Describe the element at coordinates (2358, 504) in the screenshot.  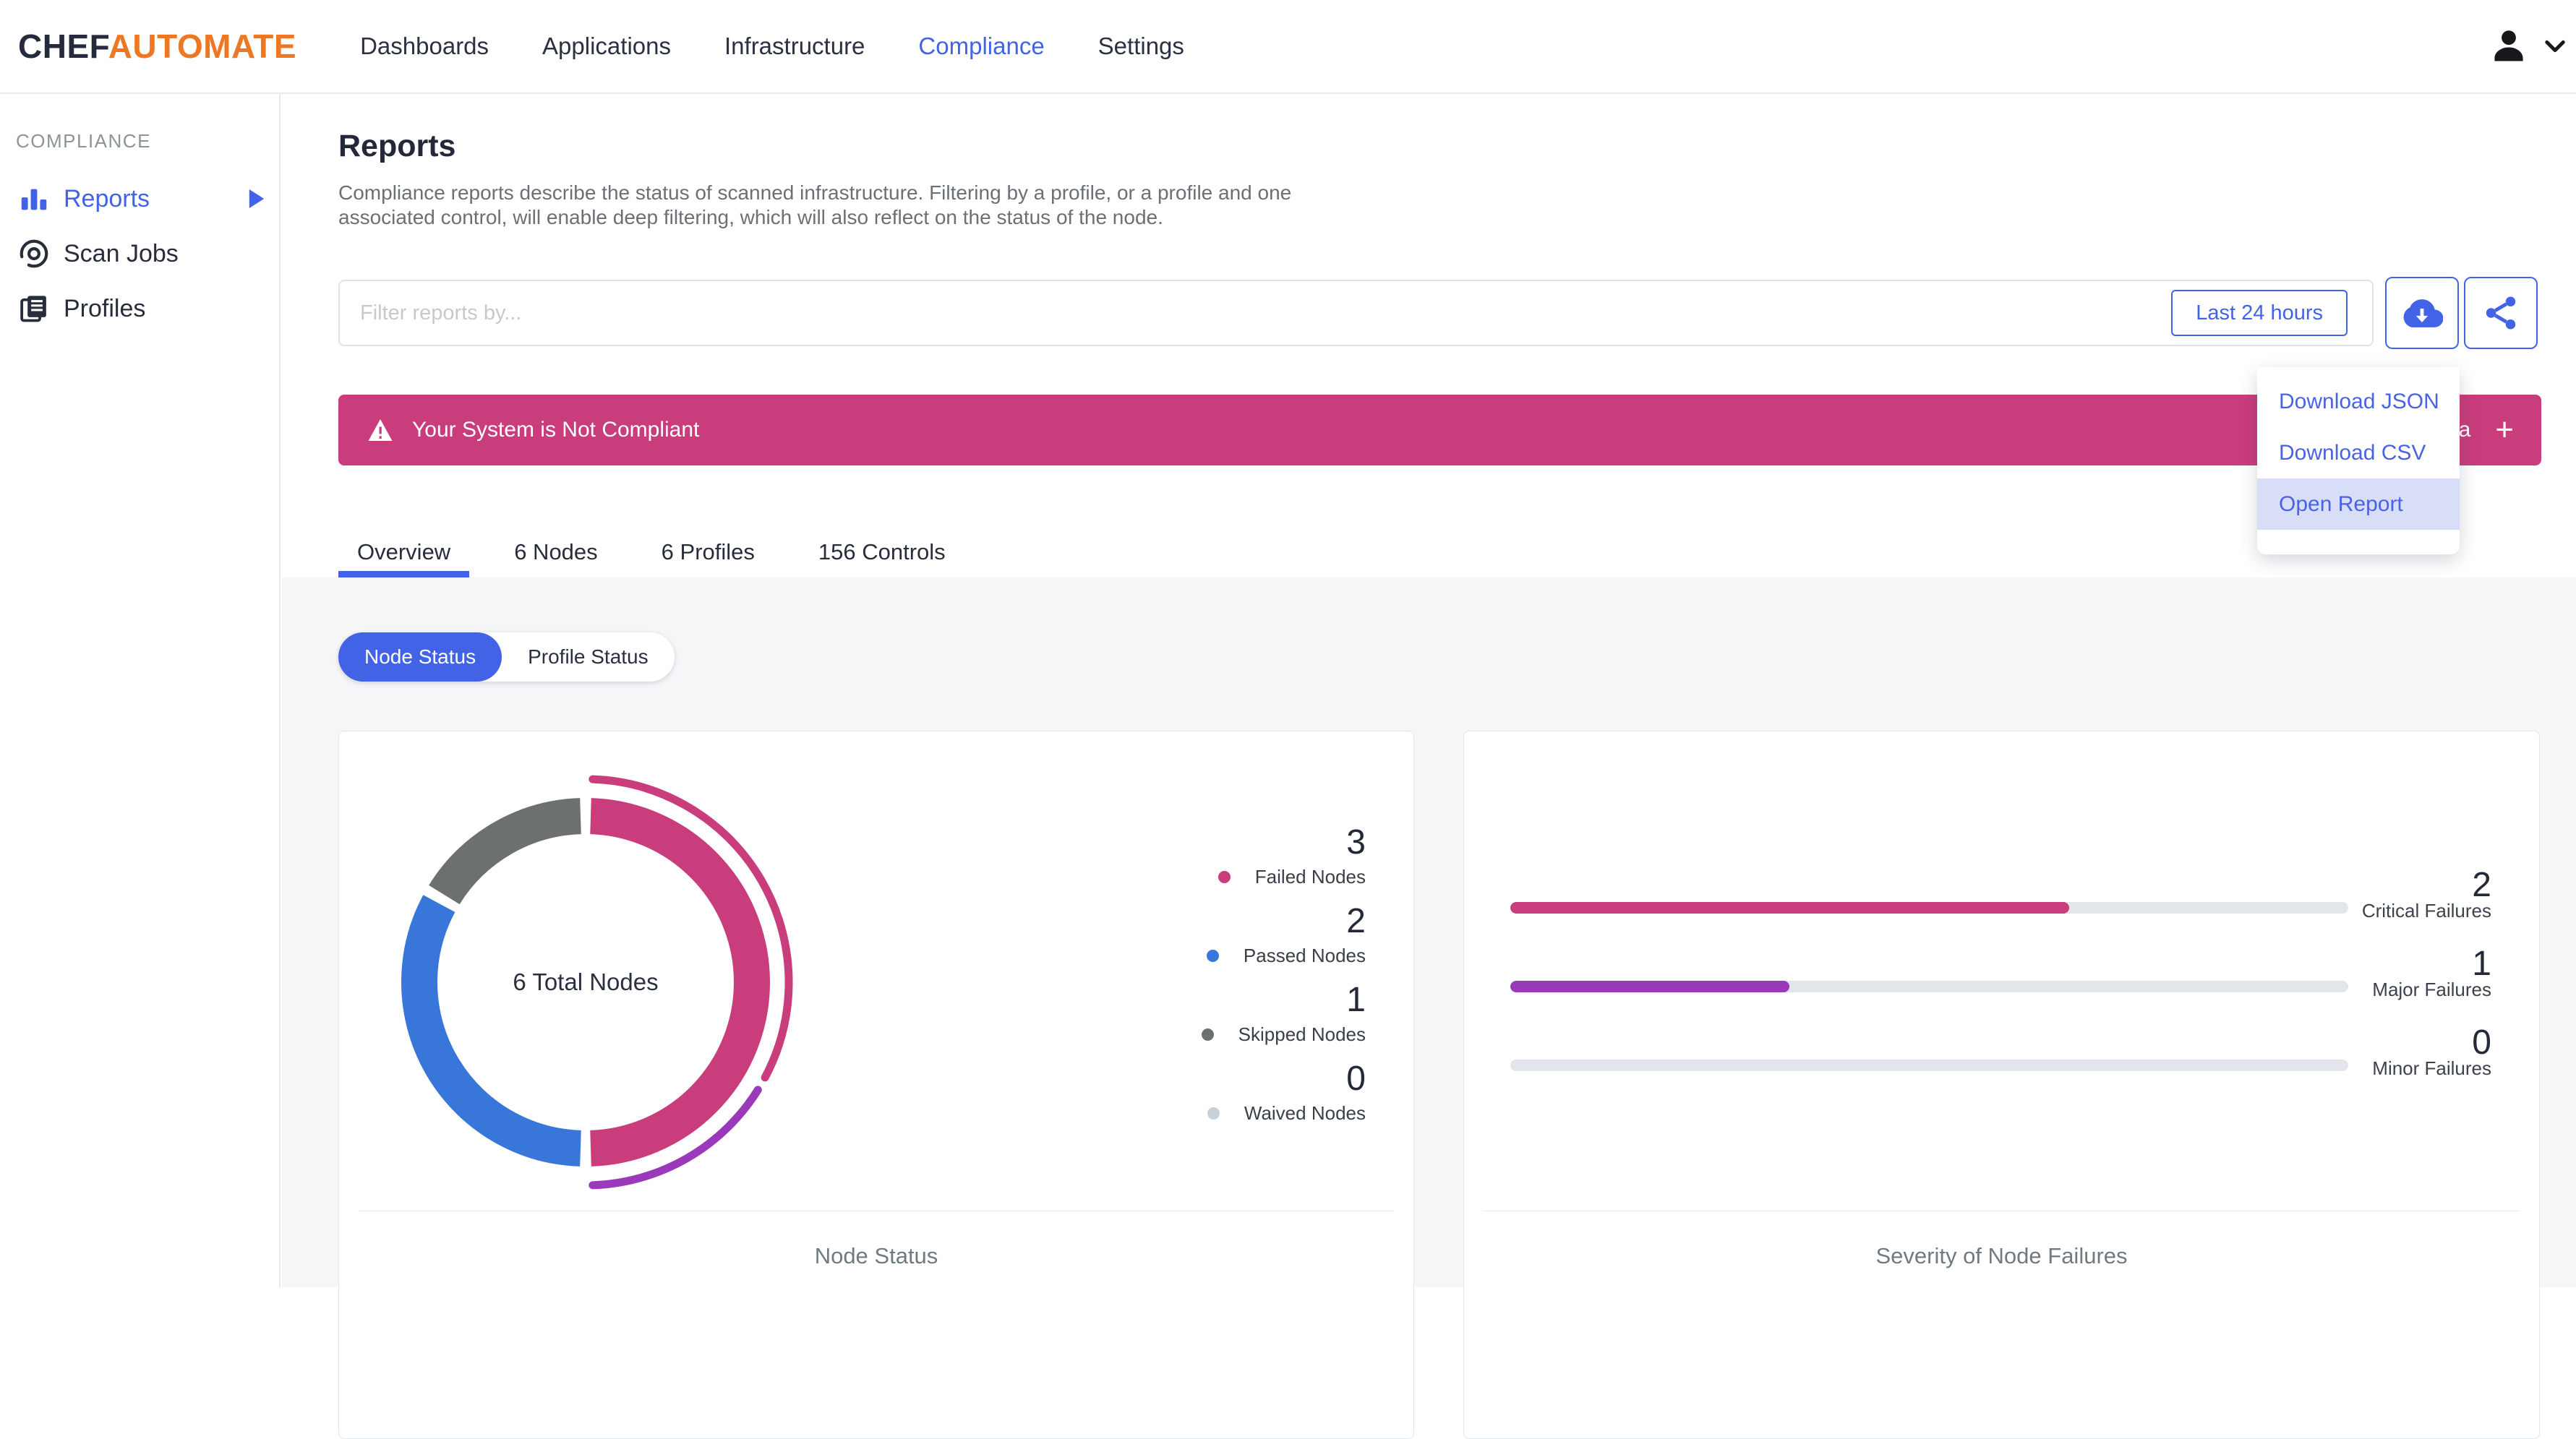
I see `menu-item-open-report: Open Report` at that location.